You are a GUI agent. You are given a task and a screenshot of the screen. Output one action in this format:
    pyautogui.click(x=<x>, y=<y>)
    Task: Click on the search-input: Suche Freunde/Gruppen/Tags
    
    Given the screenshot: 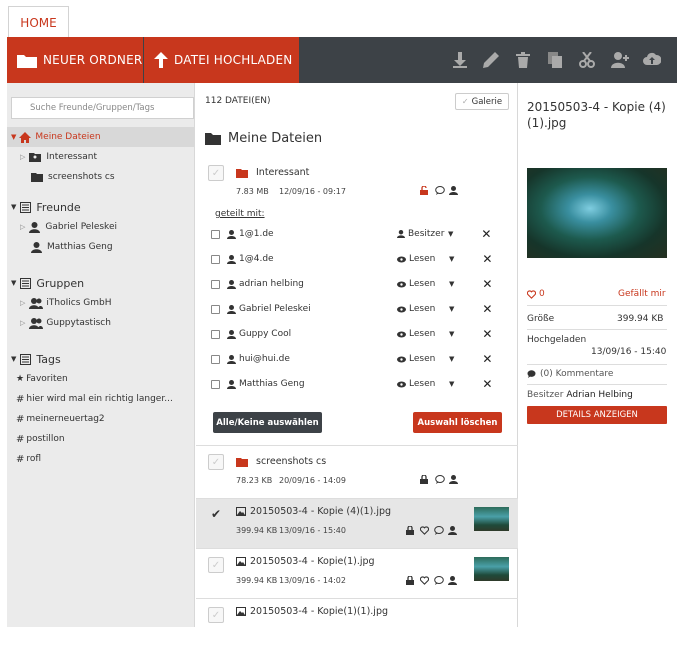 What is the action you would take?
    pyautogui.click(x=102, y=108)
    